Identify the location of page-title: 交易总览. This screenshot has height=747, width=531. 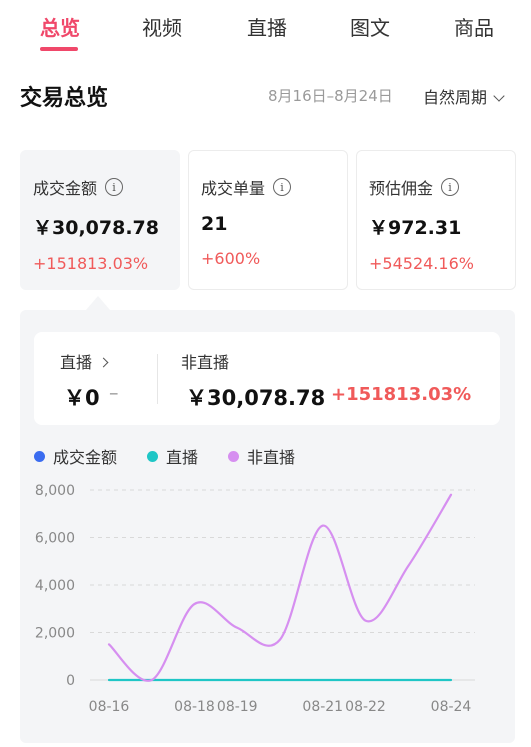
(64, 98).